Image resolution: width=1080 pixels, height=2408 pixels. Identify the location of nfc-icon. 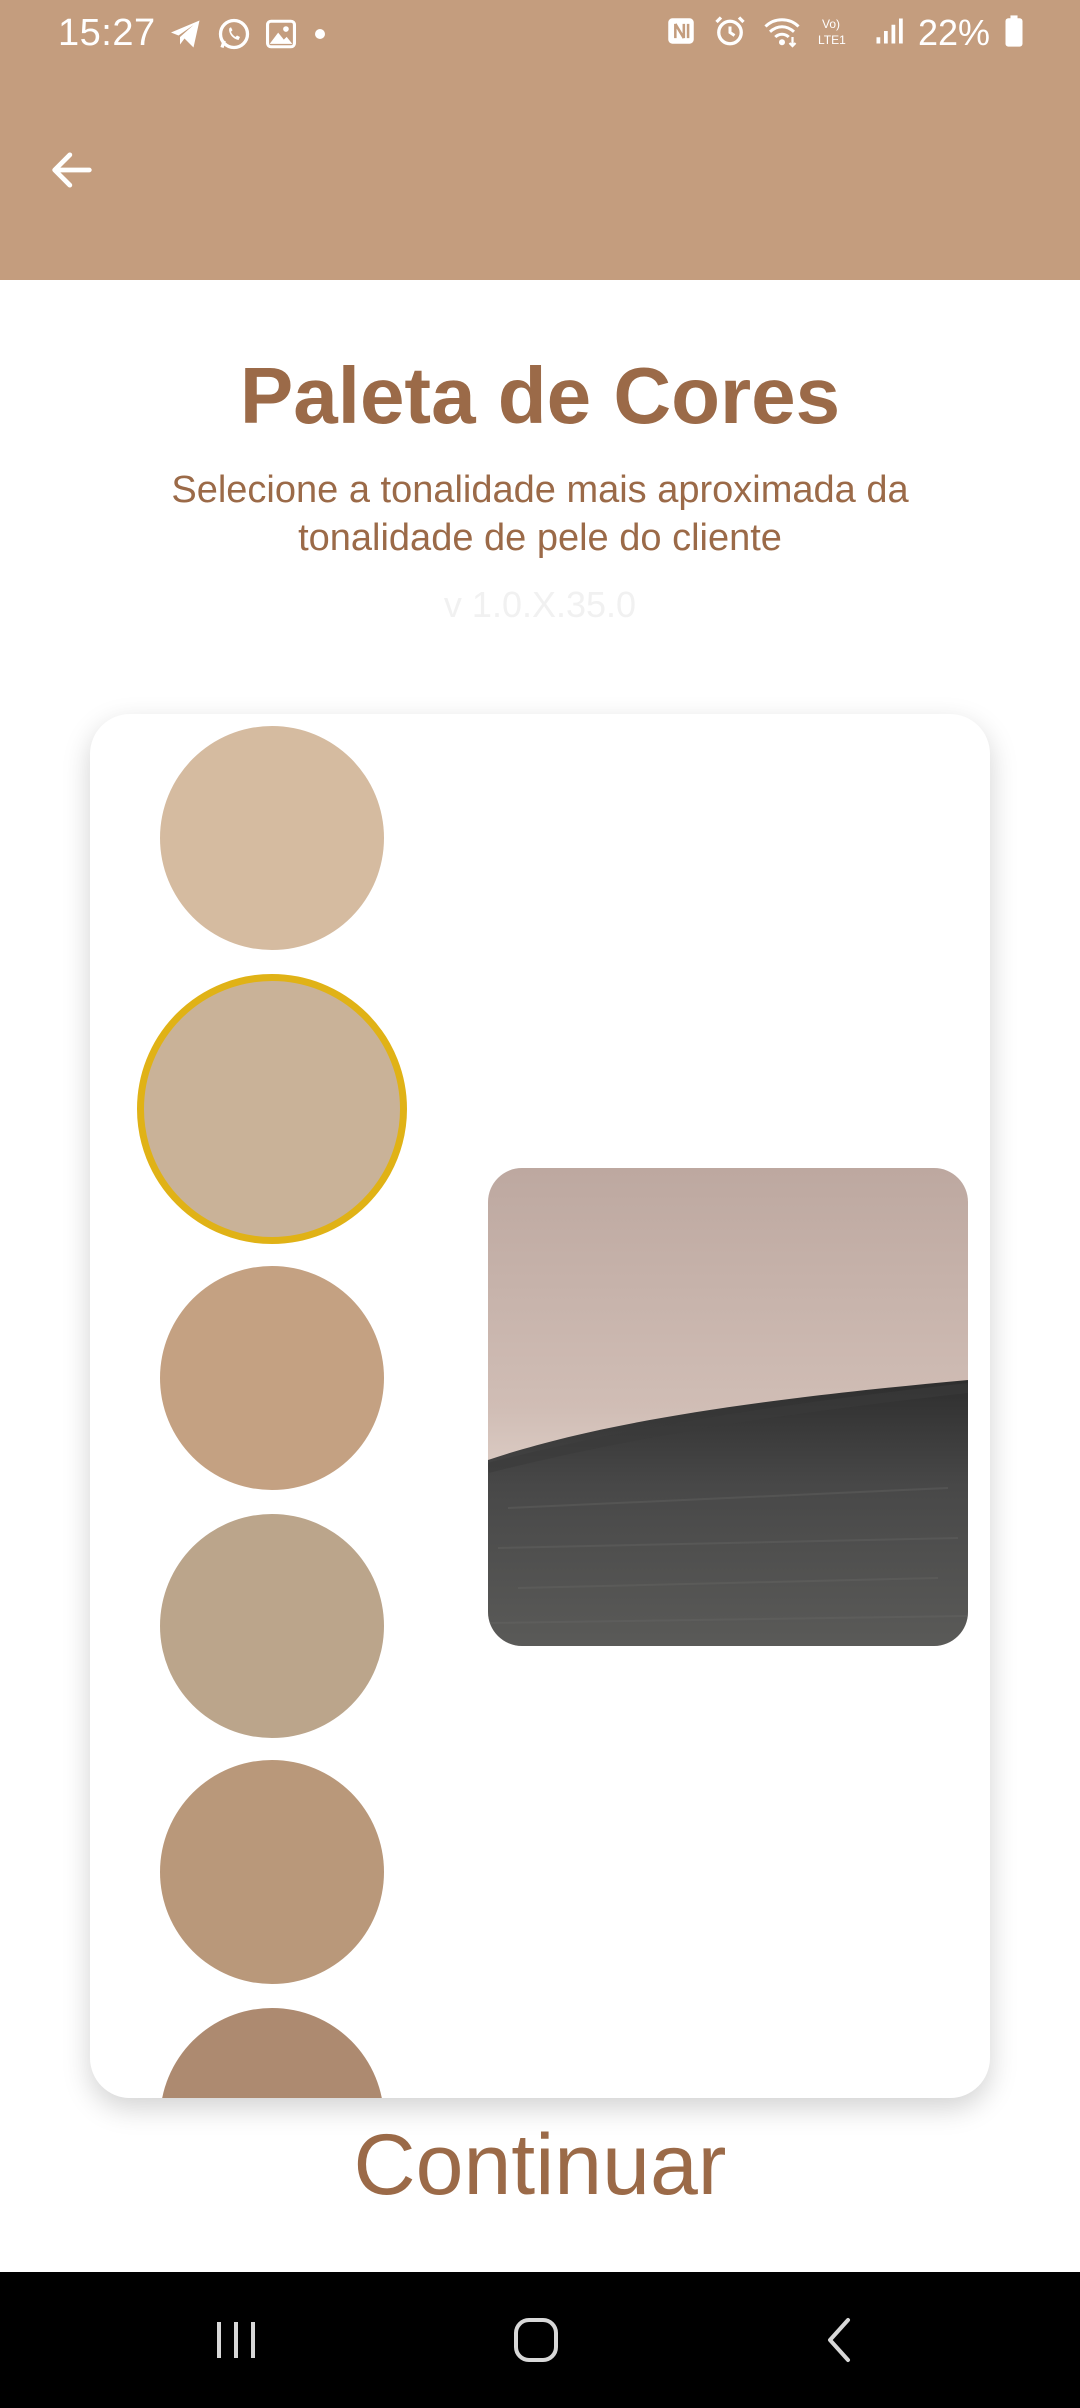
(681, 33).